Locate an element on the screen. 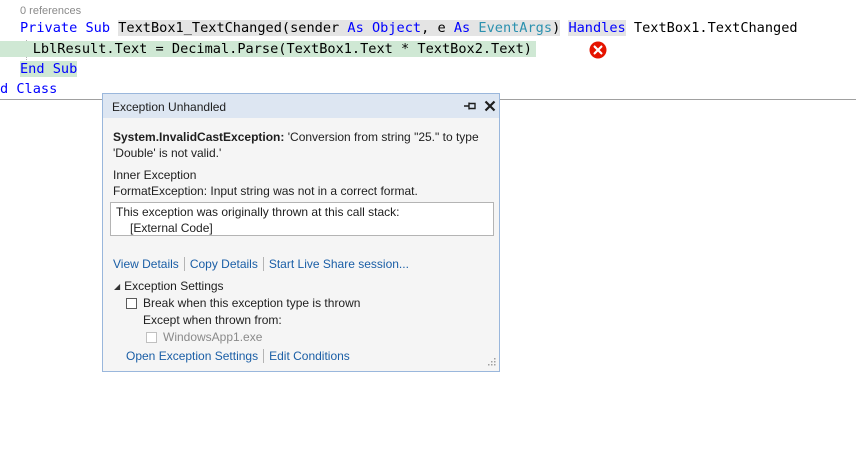  resize-grip-icon is located at coordinates (491, 363).